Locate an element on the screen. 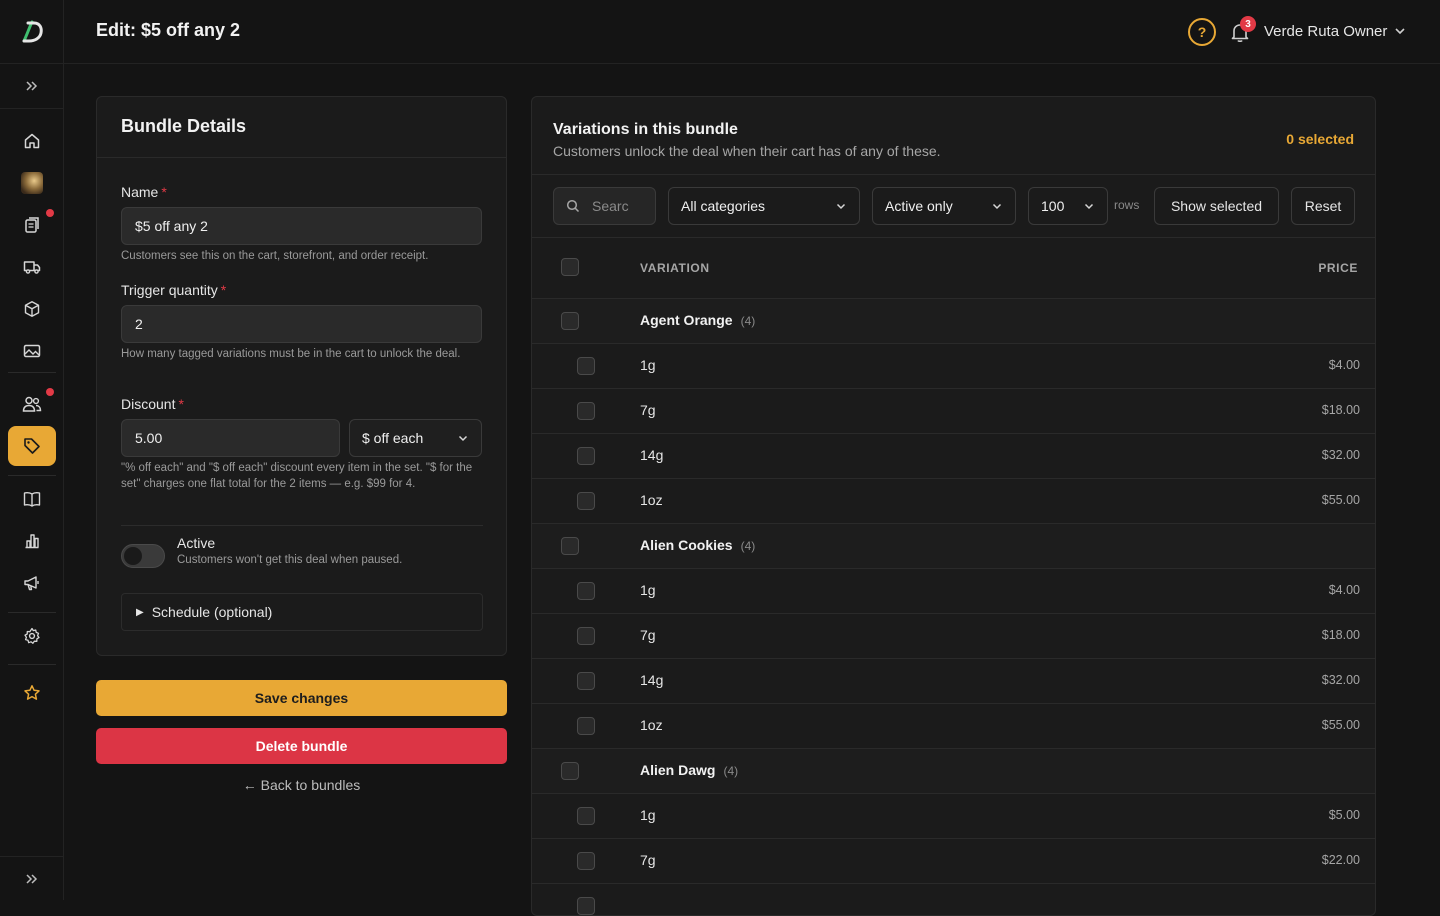  customers-users-icon is located at coordinates (32, 404).